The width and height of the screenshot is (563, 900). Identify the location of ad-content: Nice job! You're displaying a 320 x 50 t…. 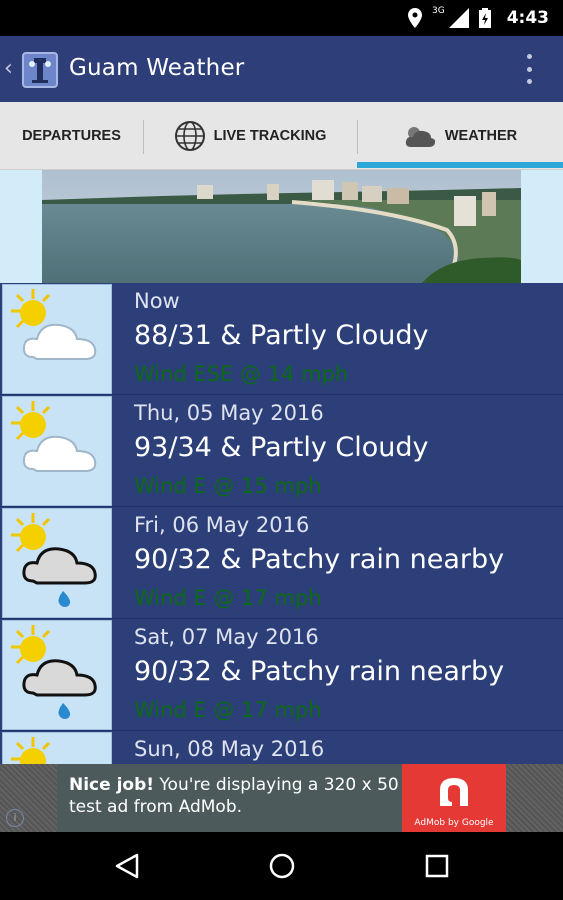
(281, 798).